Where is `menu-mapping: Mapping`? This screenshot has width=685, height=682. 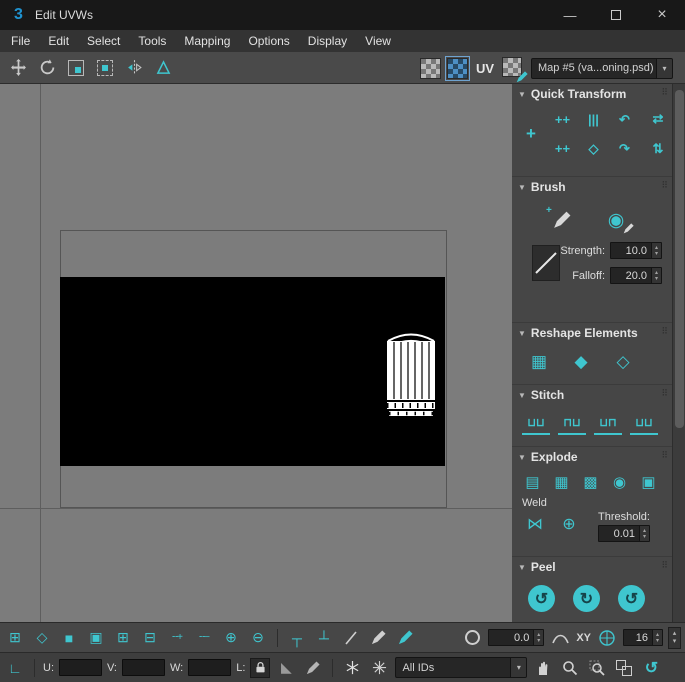
menu-mapping: Mapping is located at coordinates (207, 41).